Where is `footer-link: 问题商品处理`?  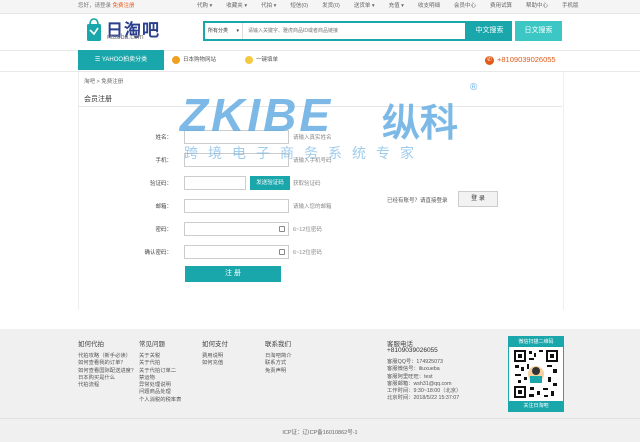
footer-link: 问题商品处理 is located at coordinates (160, 392).